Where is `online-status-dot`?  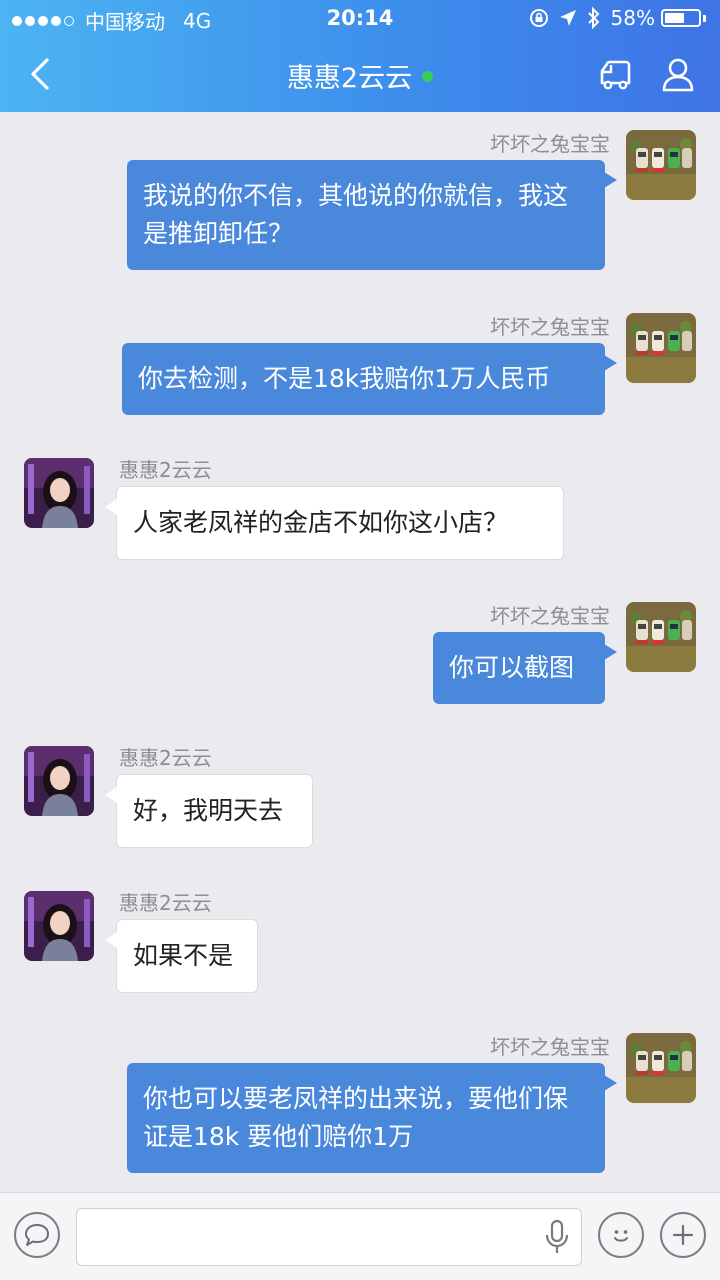
online-status-dot is located at coordinates (428, 76).